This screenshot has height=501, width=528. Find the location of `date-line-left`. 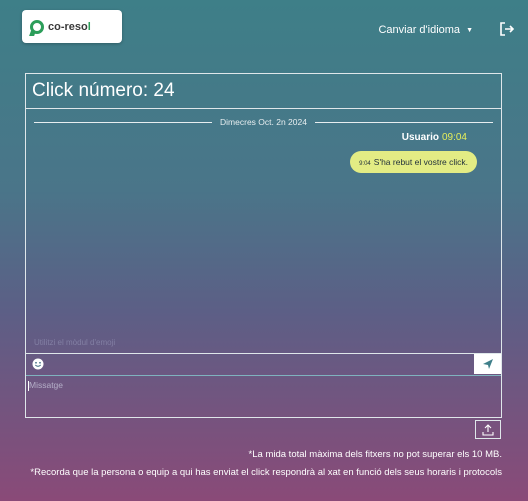

date-line-left is located at coordinates (123, 122).